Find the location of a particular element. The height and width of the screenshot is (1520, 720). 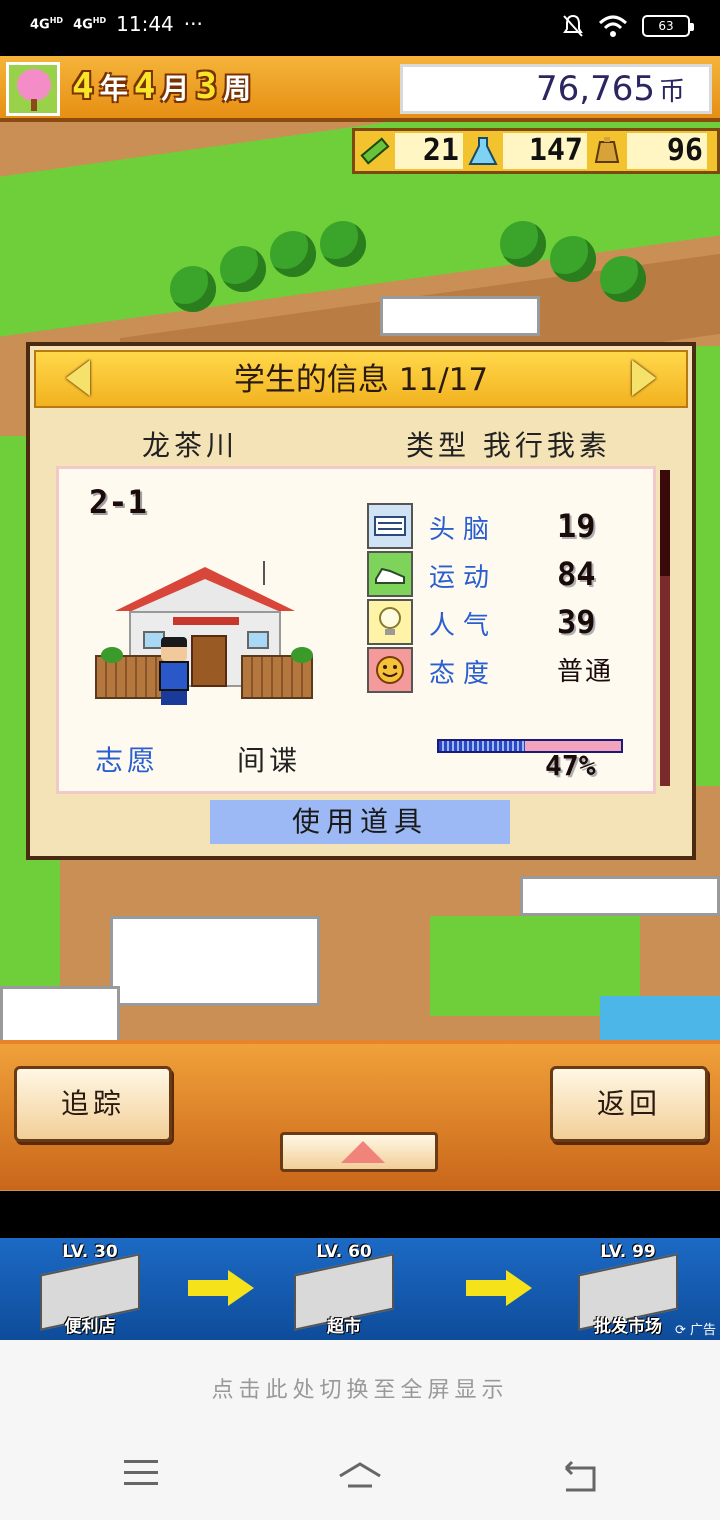

smiley-icon is located at coordinates (390, 670).